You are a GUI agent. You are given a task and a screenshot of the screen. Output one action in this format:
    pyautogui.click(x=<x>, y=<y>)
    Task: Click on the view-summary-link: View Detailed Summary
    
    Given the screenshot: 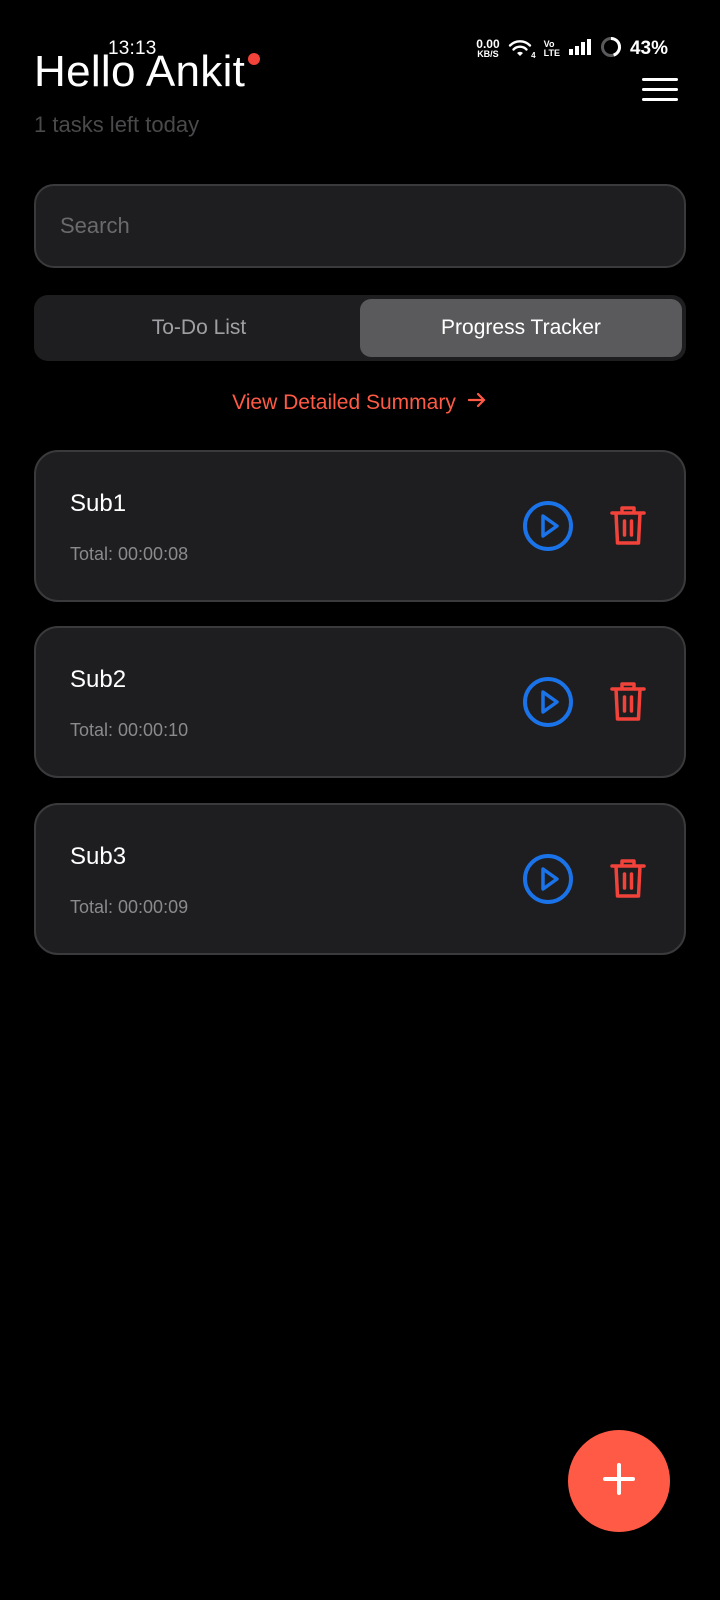 What is the action you would take?
    pyautogui.click(x=360, y=403)
    